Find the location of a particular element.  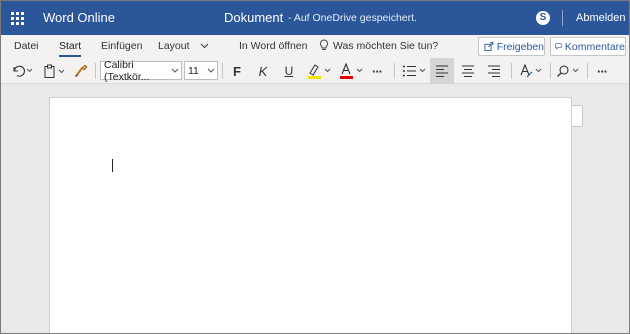

lightbulb-icon is located at coordinates (324, 45).